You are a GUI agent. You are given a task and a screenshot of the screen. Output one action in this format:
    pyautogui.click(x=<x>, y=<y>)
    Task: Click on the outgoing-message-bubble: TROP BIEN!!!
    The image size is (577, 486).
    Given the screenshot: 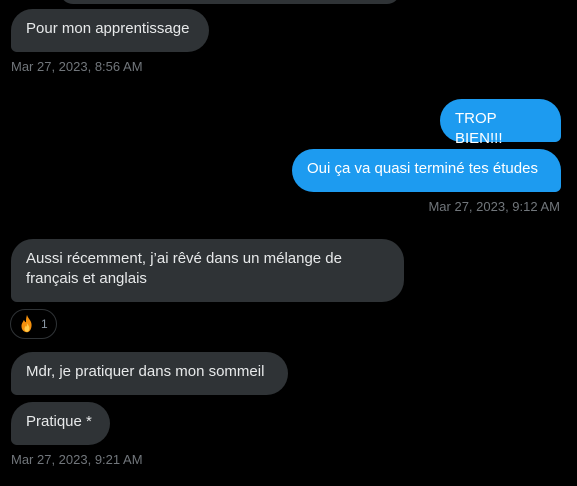 What is the action you would take?
    pyautogui.click(x=500, y=123)
    